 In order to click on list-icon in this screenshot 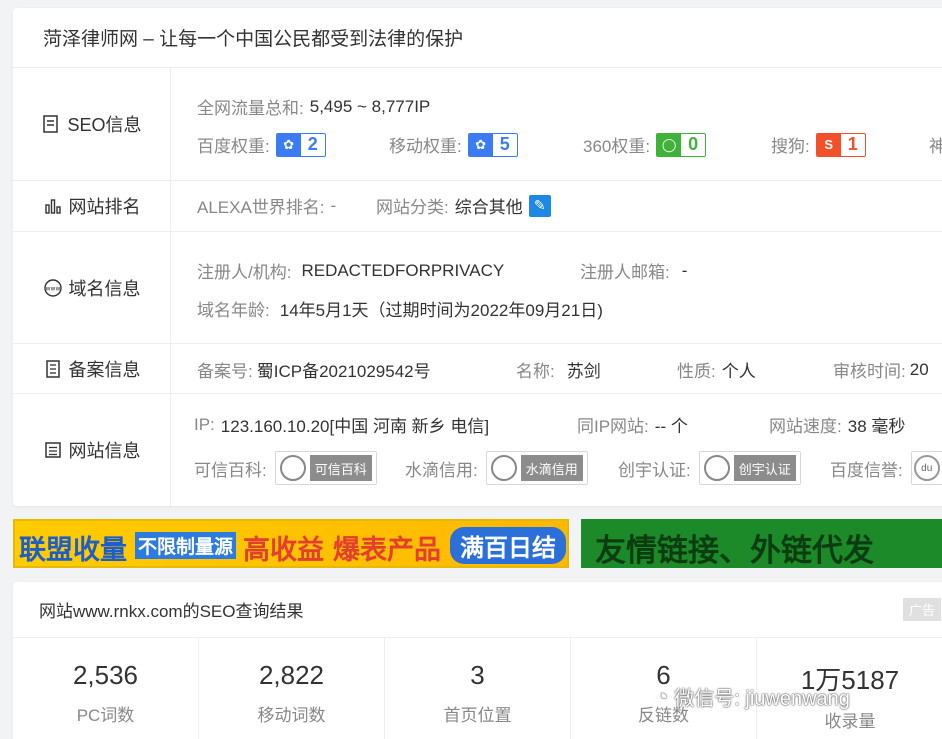, I will do `click(52, 450)`.